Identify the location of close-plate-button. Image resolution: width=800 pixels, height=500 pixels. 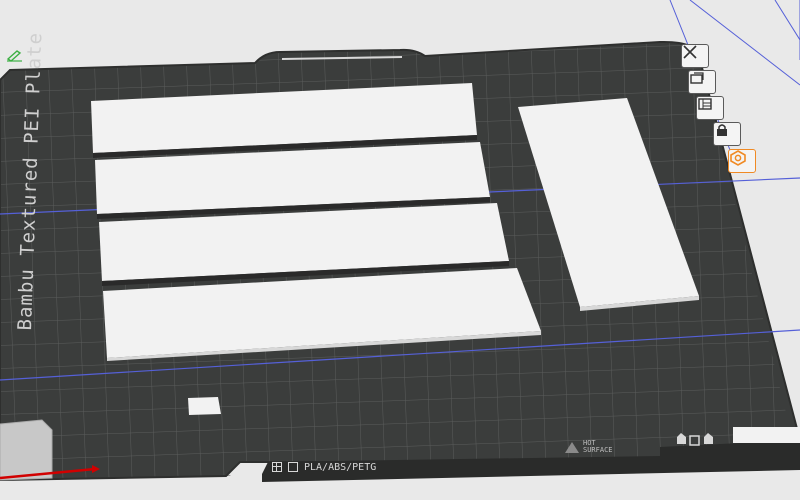
(695, 56).